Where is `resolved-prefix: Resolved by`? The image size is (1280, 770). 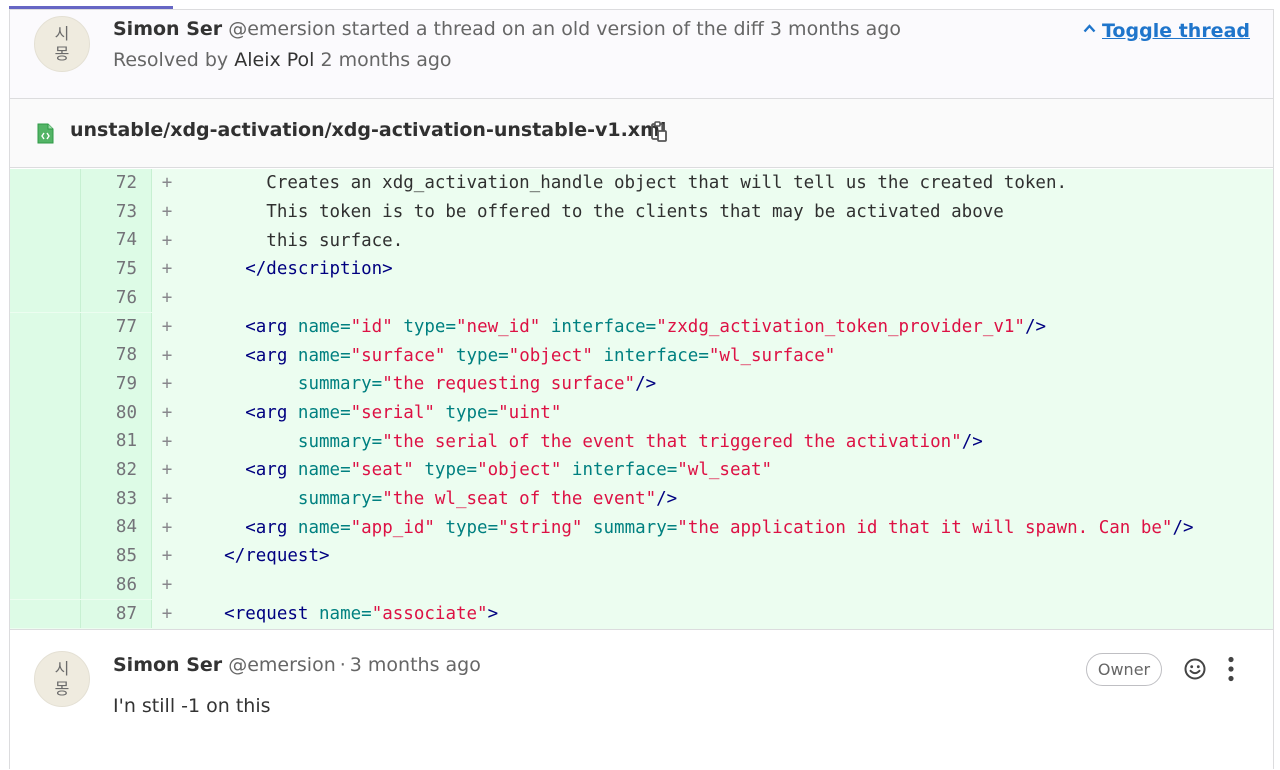
resolved-prefix: Resolved by is located at coordinates (171, 60).